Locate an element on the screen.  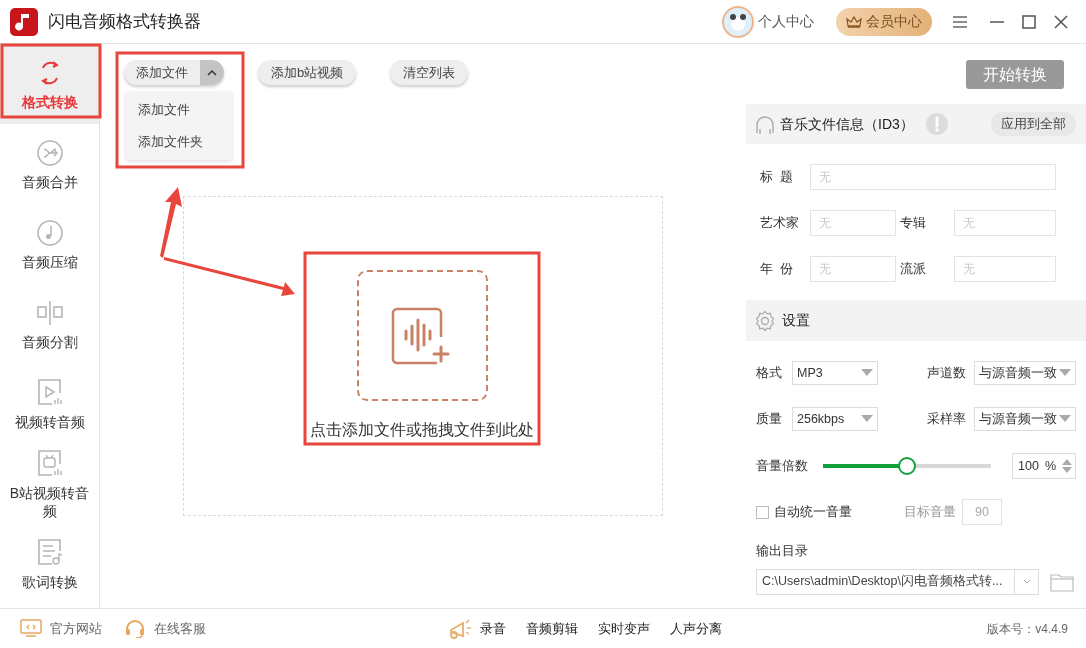
footer-tool-link: 音频剪辑 is located at coordinates (552, 628).